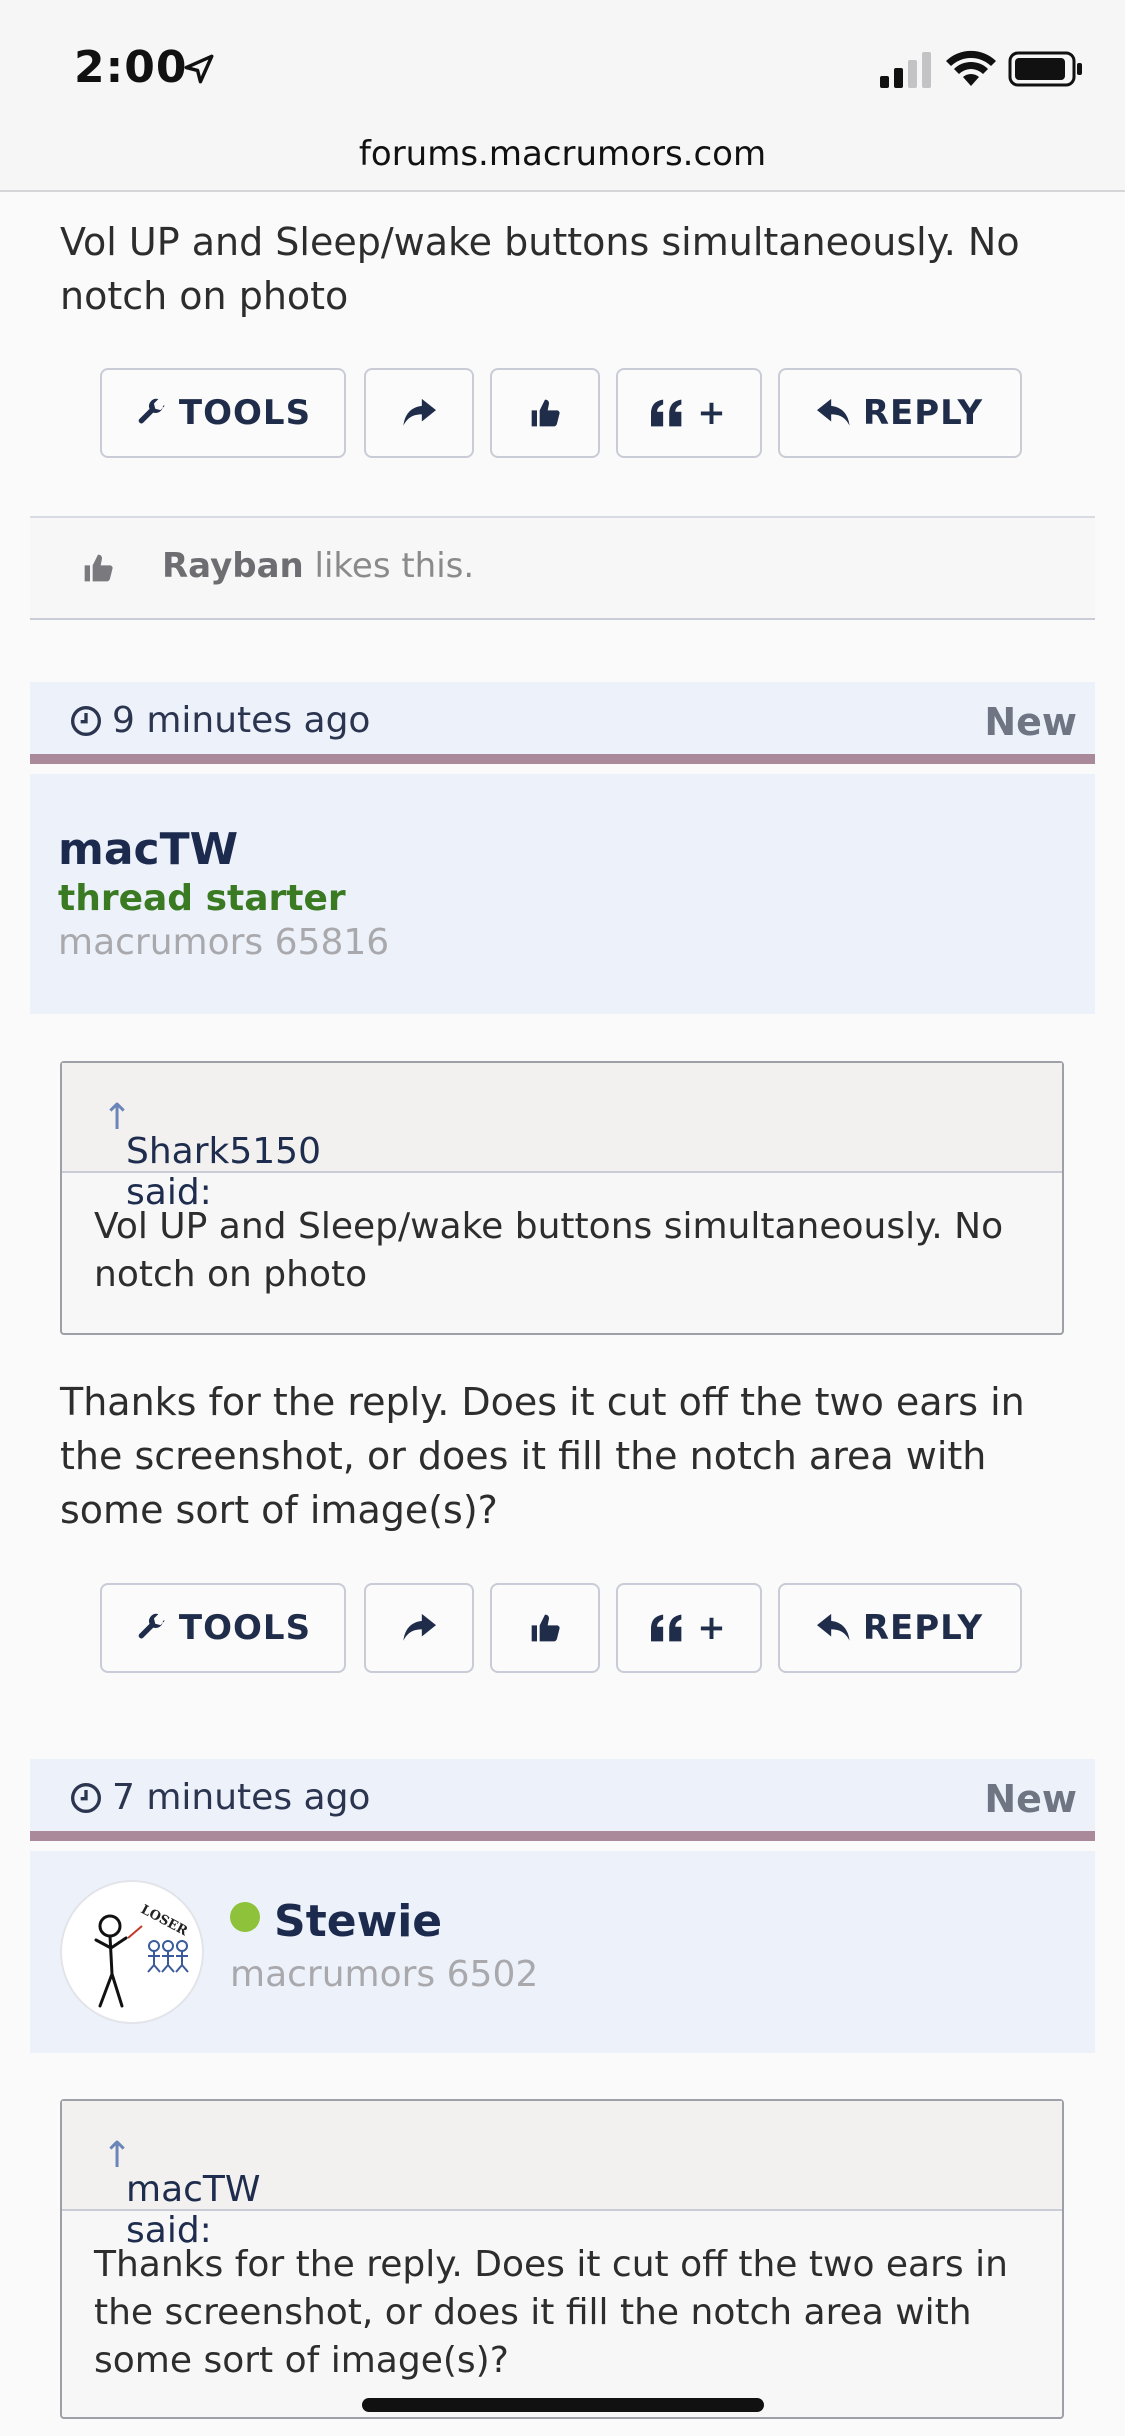 This screenshot has height=2436, width=1125. Describe the element at coordinates (563, 2405) in the screenshot. I see `home-indicator` at that location.